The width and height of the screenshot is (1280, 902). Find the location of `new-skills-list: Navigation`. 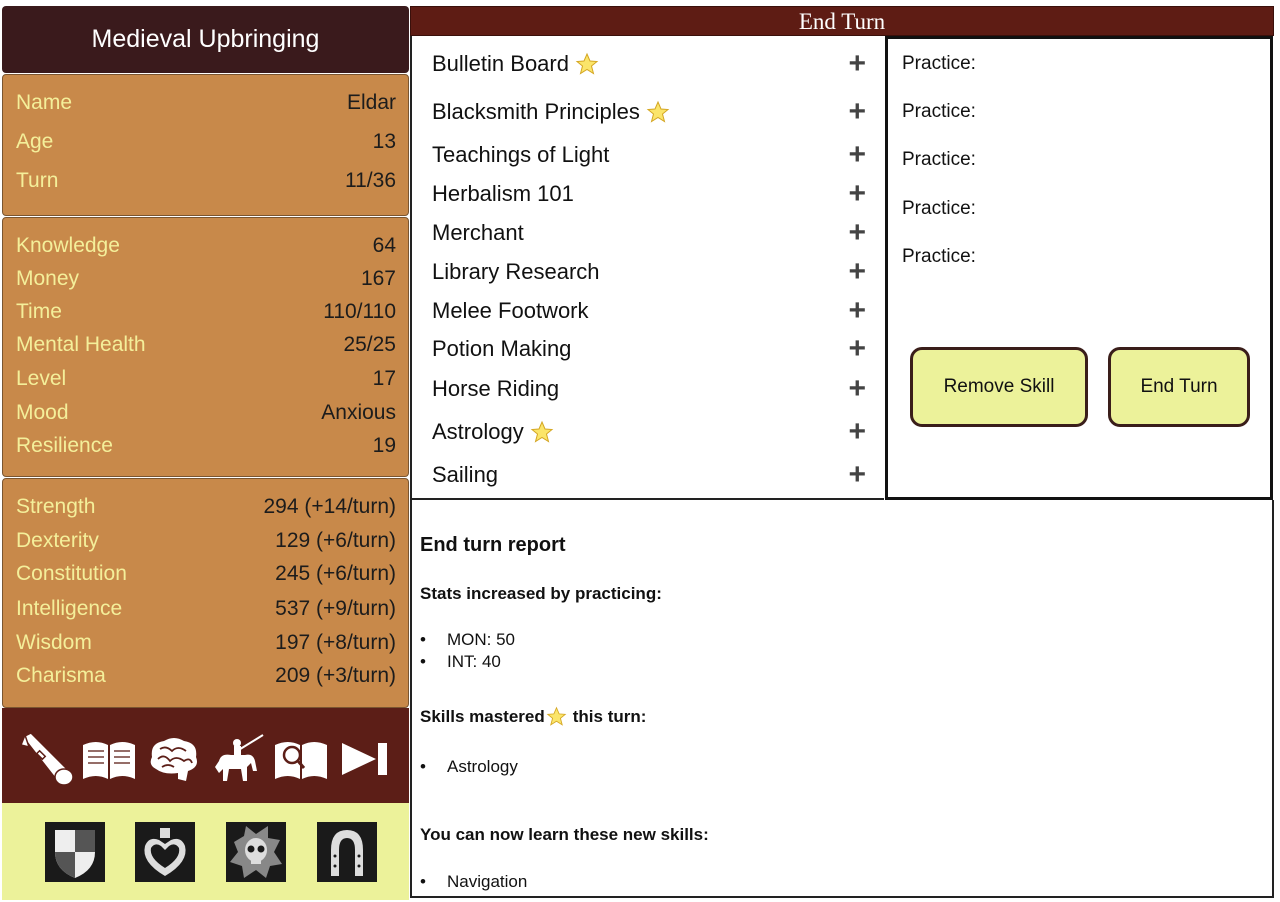

new-skills-list: Navigation is located at coordinates (473, 882).